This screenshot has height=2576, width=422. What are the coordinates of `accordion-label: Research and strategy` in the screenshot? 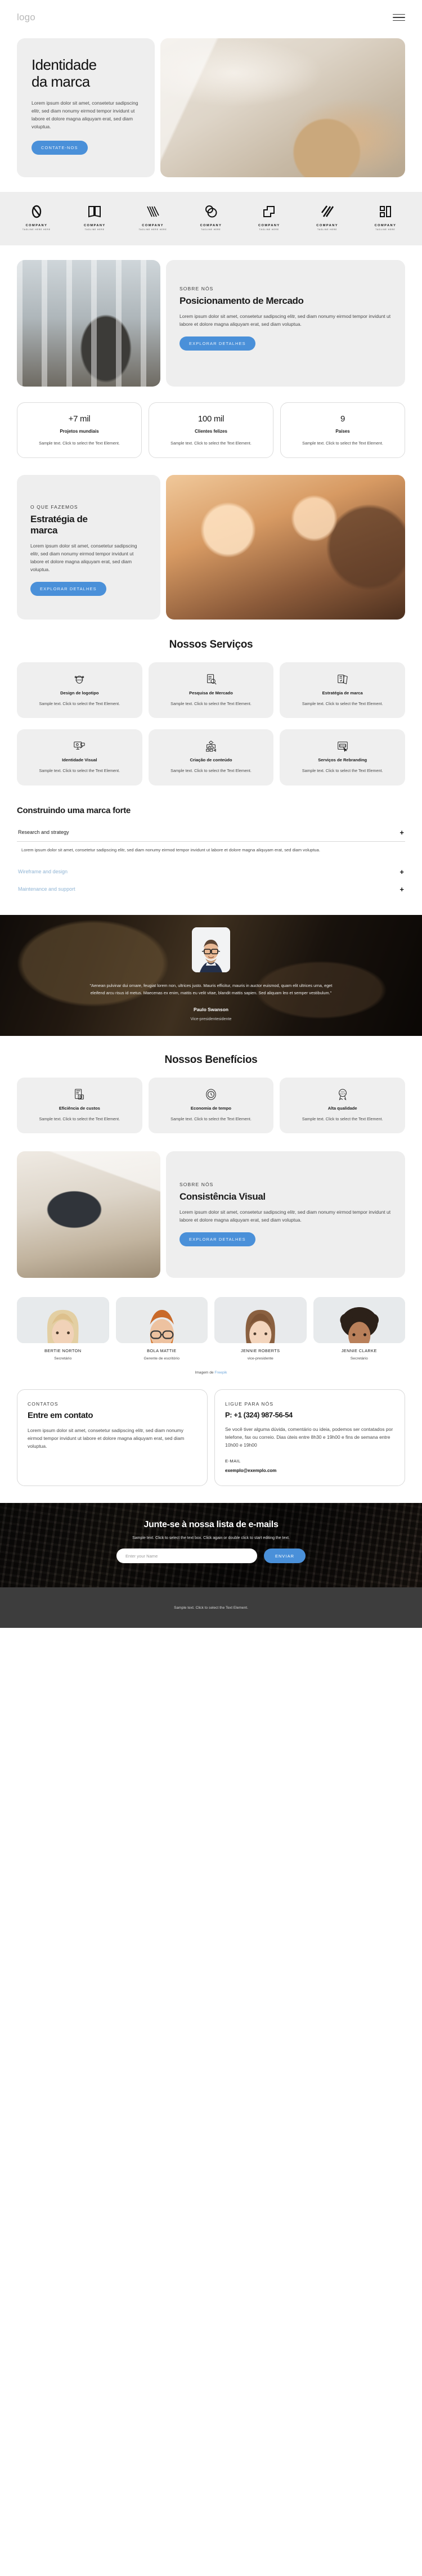 It's located at (43, 832).